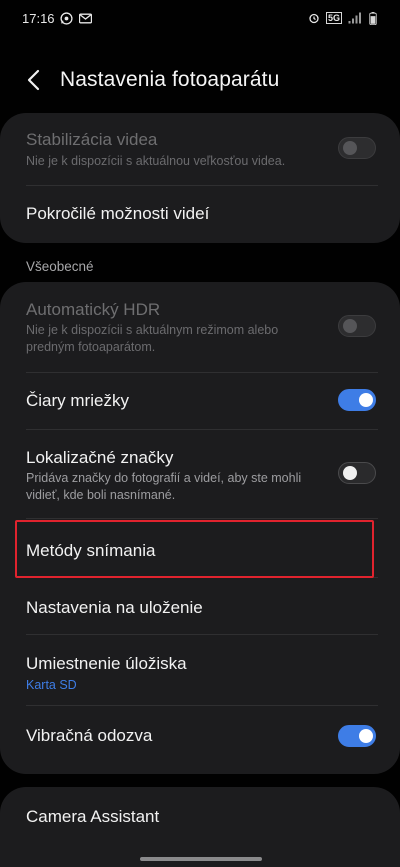 Image resolution: width=400 pixels, height=867 pixels. I want to click on camera-assistant-row: Camera Assistant, so click(200, 817).